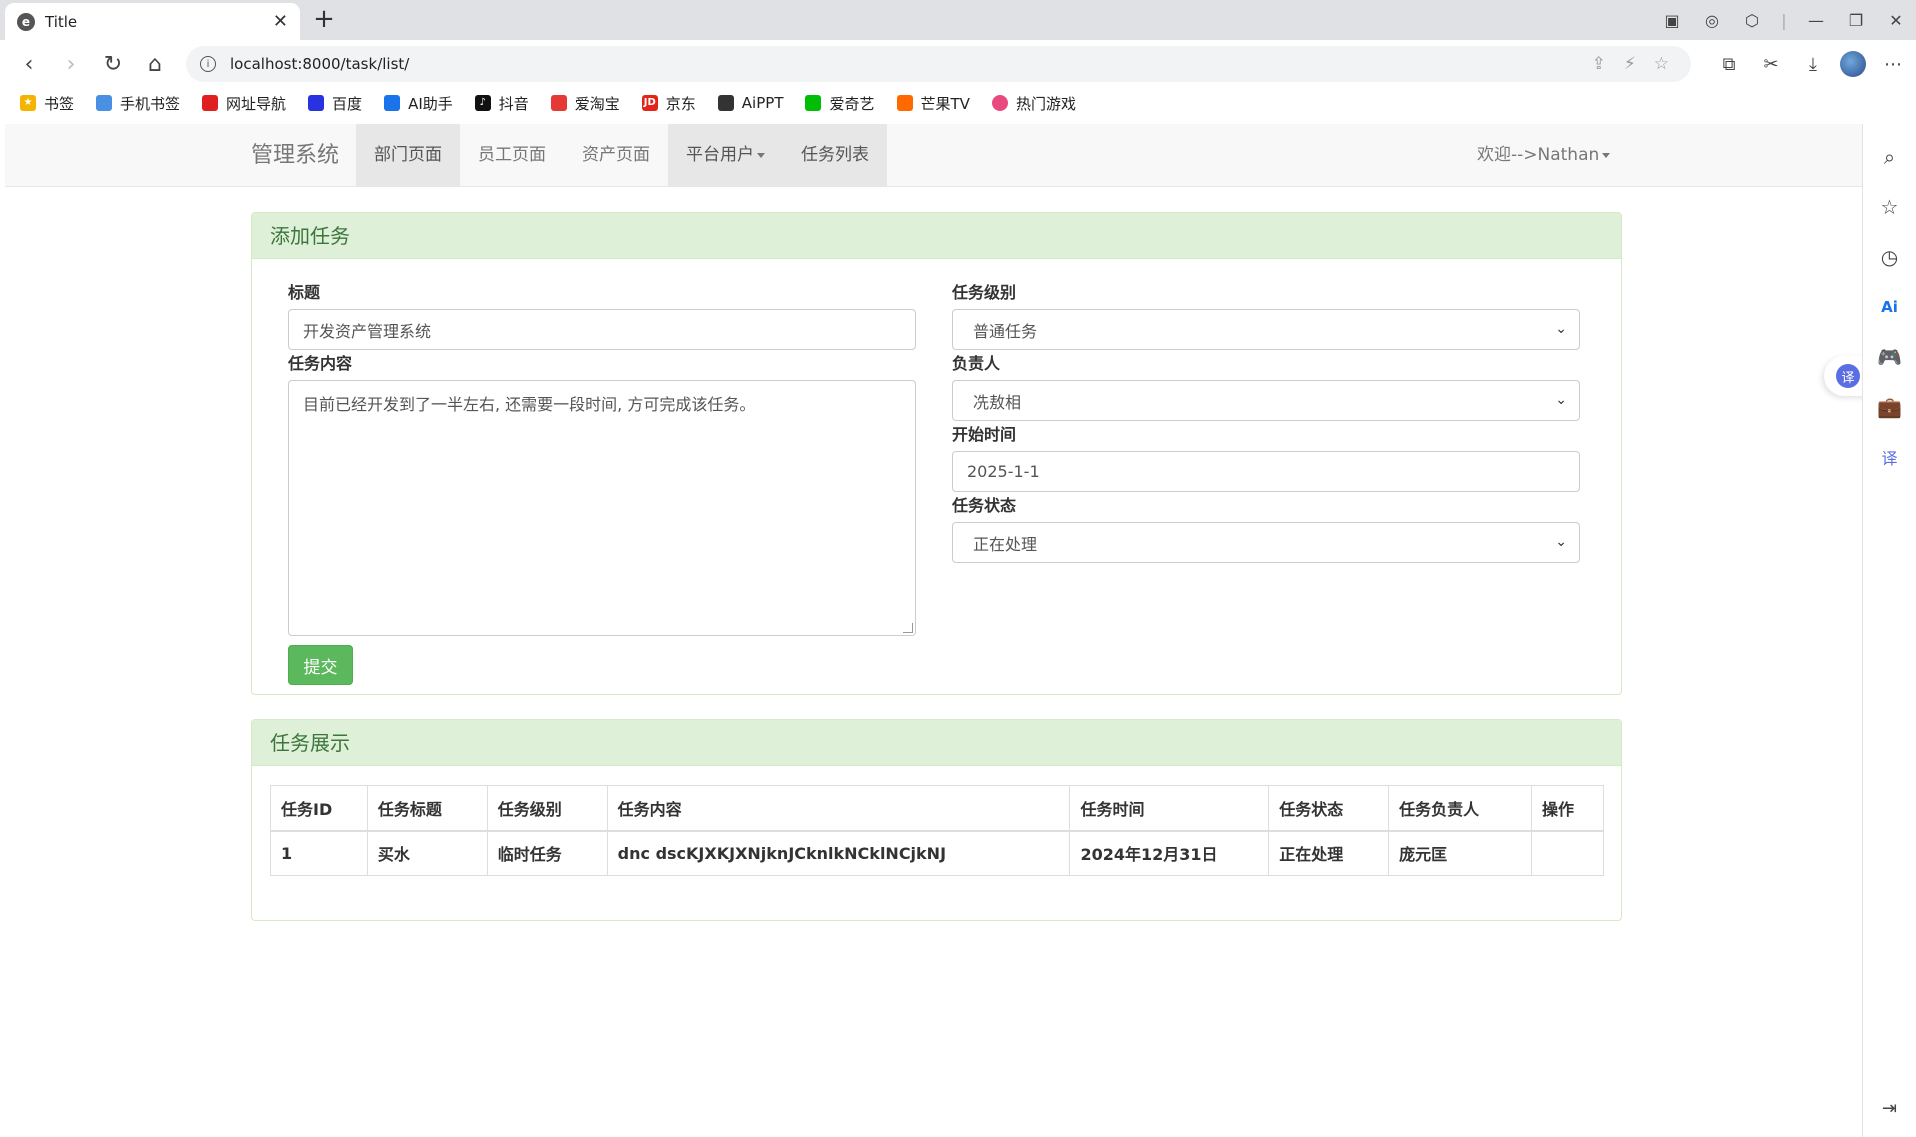 This screenshot has width=1916, height=1137. I want to click on bookmark-item: AI助手, so click(418, 103).